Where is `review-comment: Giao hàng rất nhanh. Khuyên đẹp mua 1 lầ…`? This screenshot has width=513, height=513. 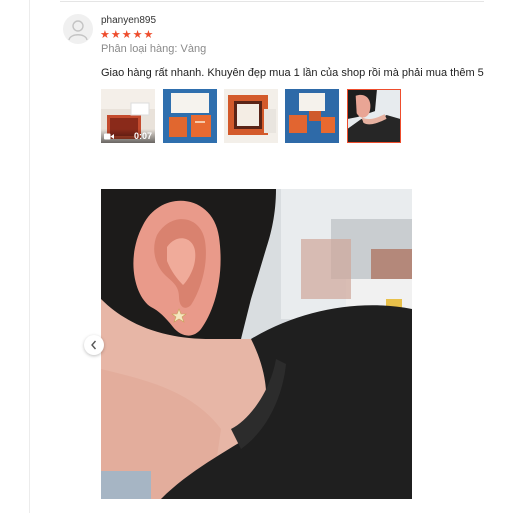 review-comment: Giao hàng rất nhanh. Khuyên đẹp mua 1 lầ… is located at coordinates (292, 73).